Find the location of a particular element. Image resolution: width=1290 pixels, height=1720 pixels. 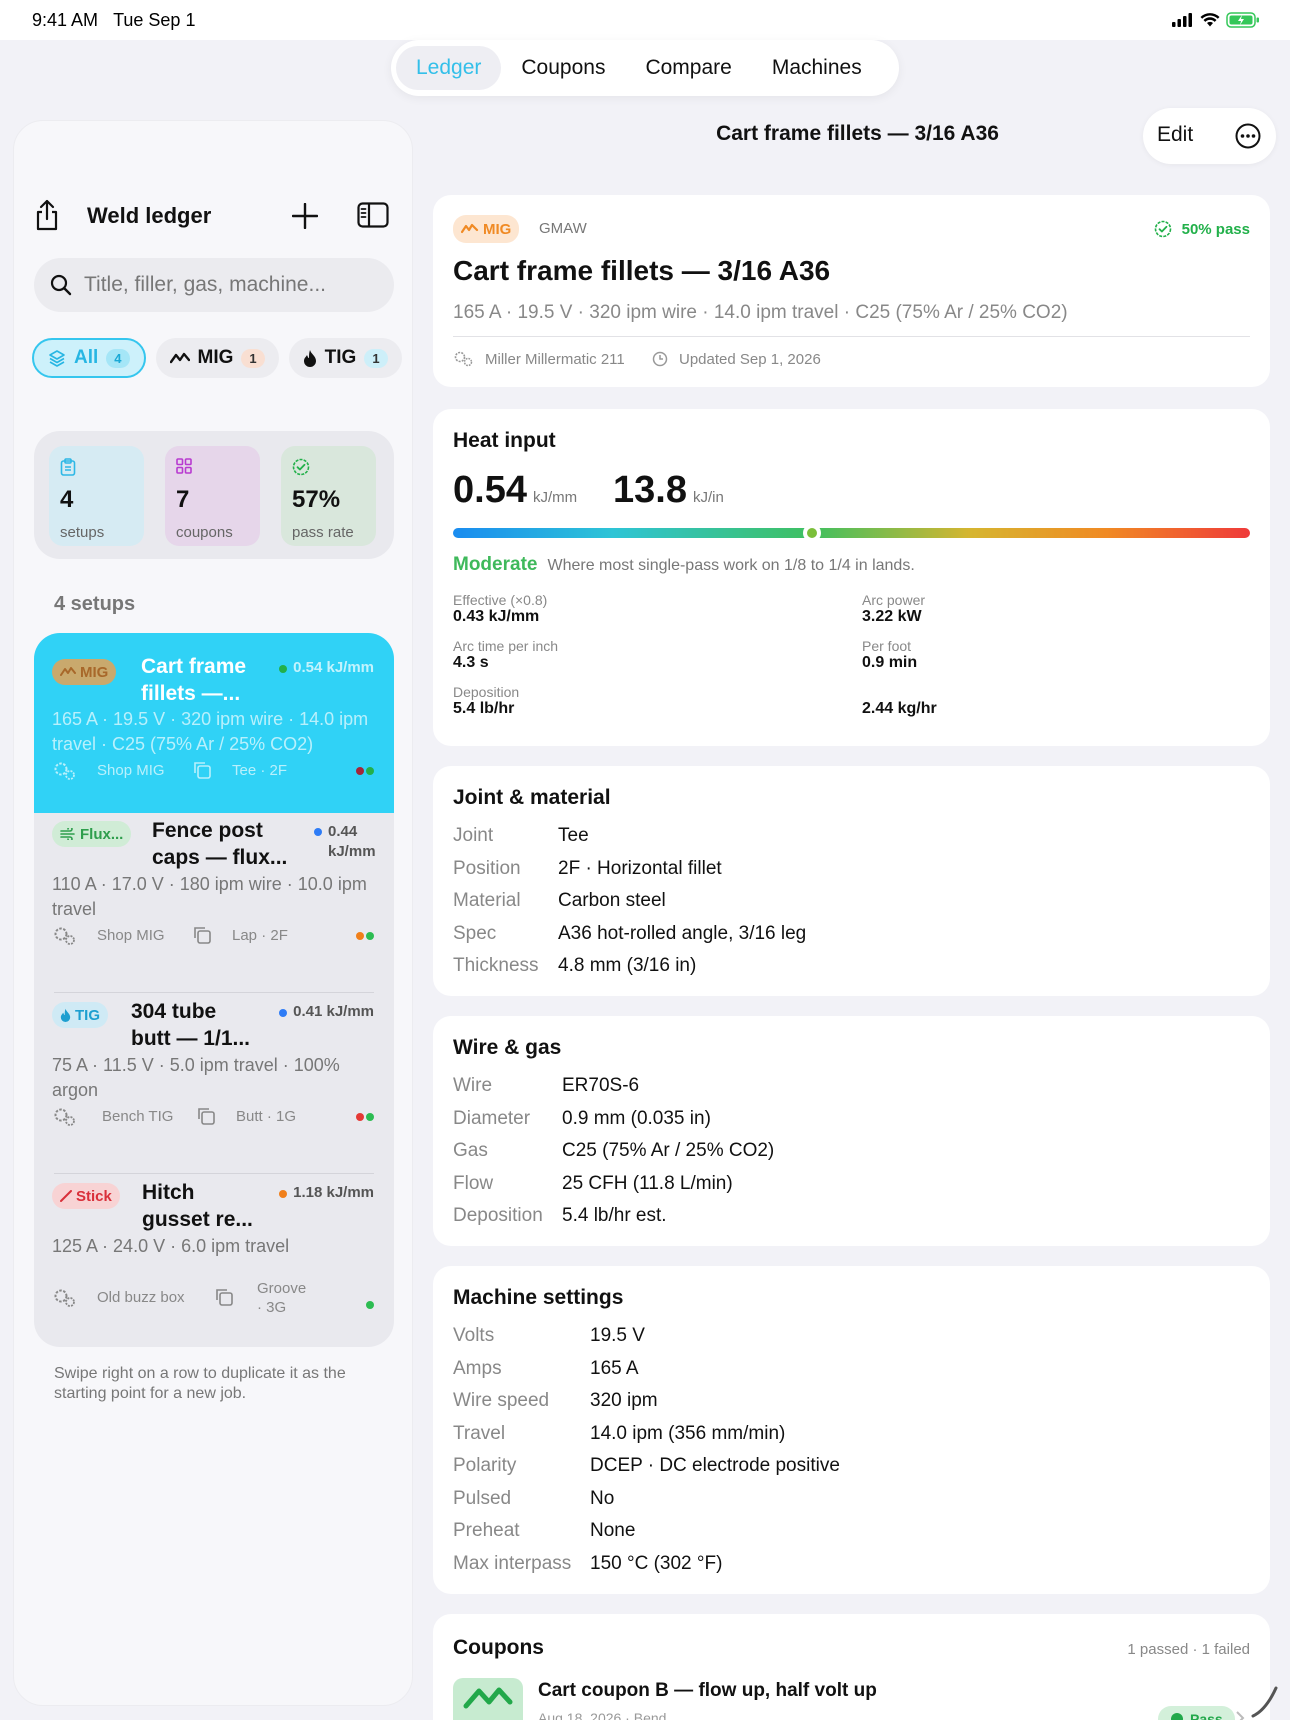

tab-compare: Compare is located at coordinates (688, 68).